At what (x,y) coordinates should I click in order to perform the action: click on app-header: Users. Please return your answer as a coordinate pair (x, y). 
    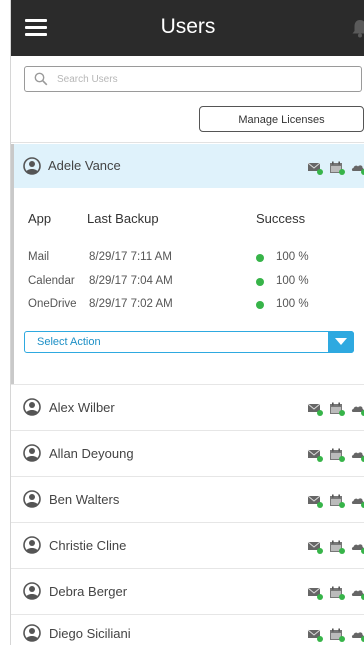
    Looking at the image, I should click on (187, 28).